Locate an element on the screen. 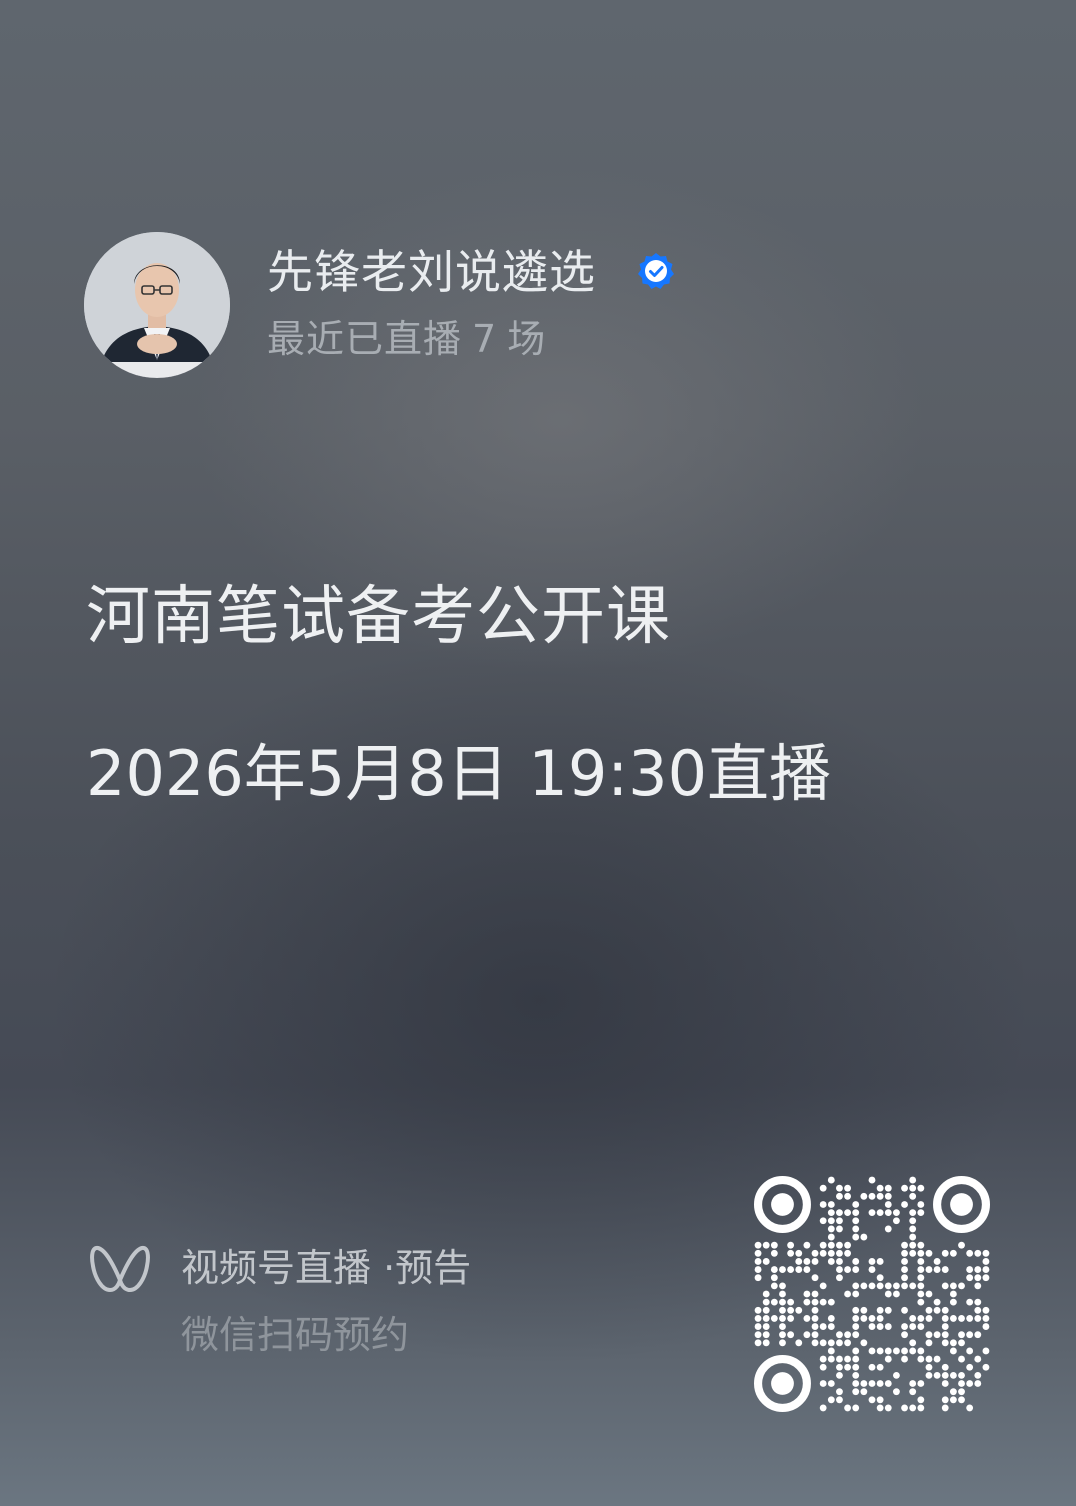 The image size is (1076, 1506). avatar is located at coordinates (157, 305).